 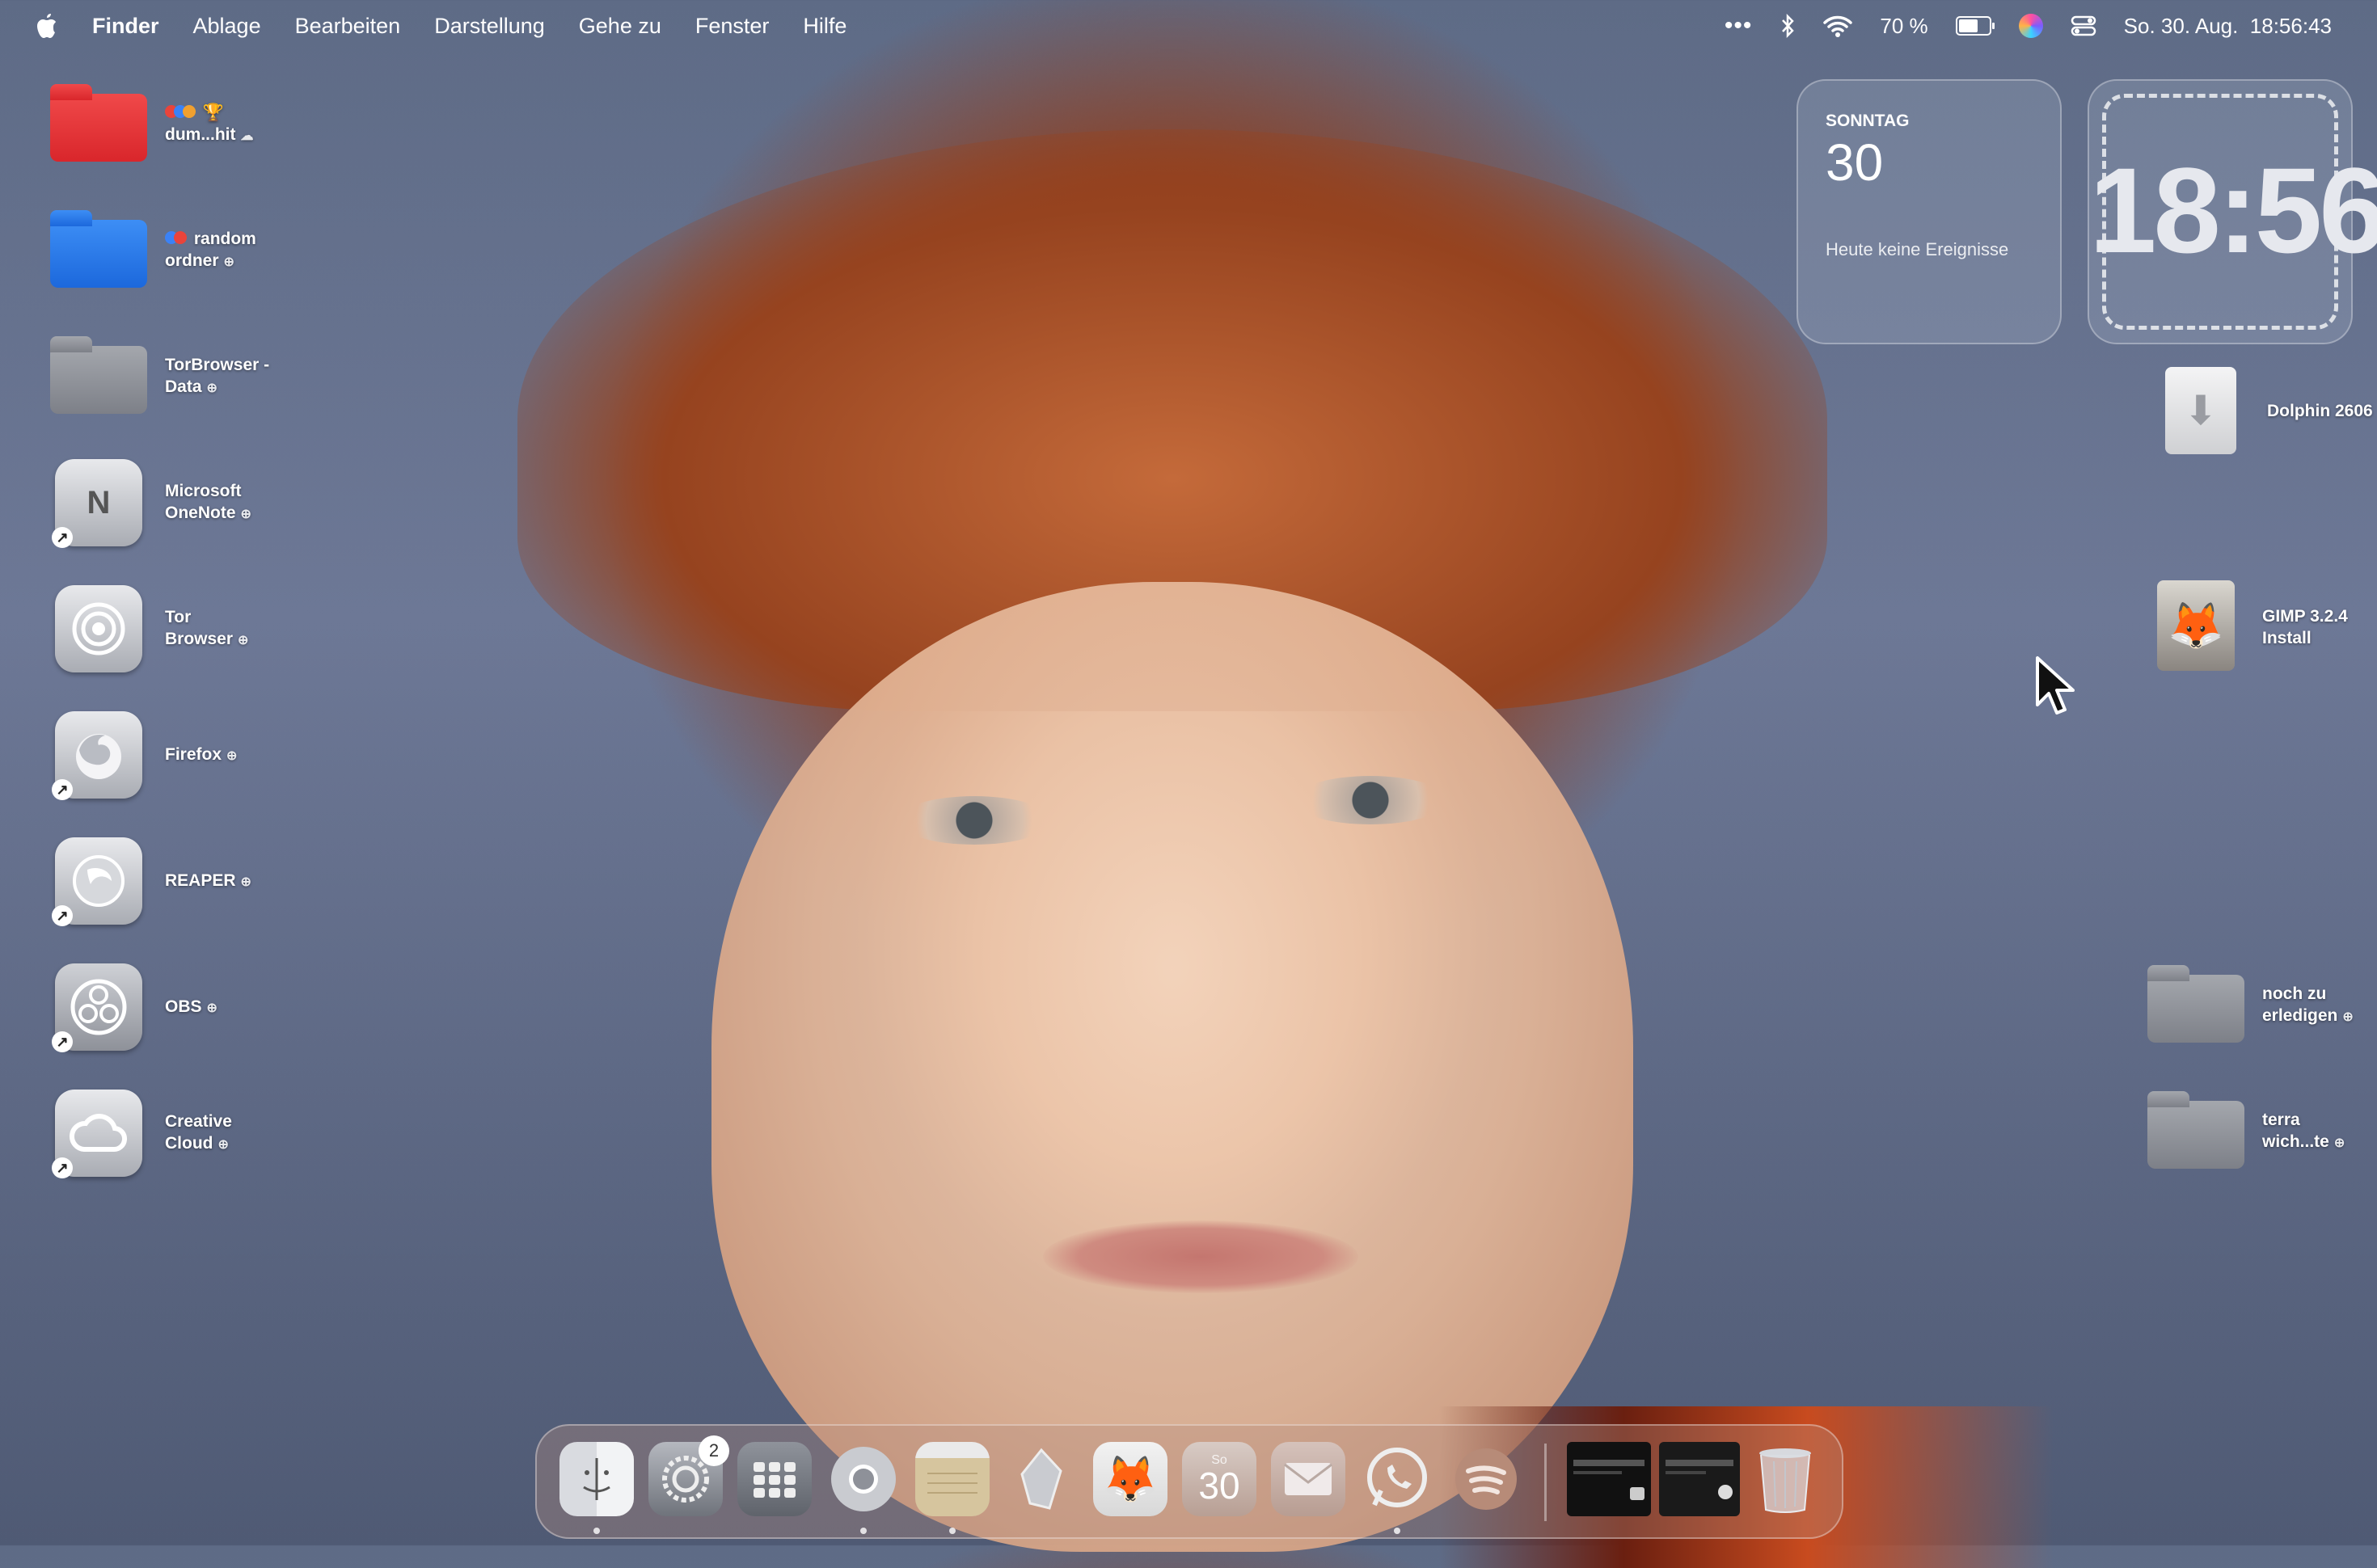 What do you see at coordinates (825, 26) in the screenshot?
I see `menu-hilfe: Hilfe` at bounding box center [825, 26].